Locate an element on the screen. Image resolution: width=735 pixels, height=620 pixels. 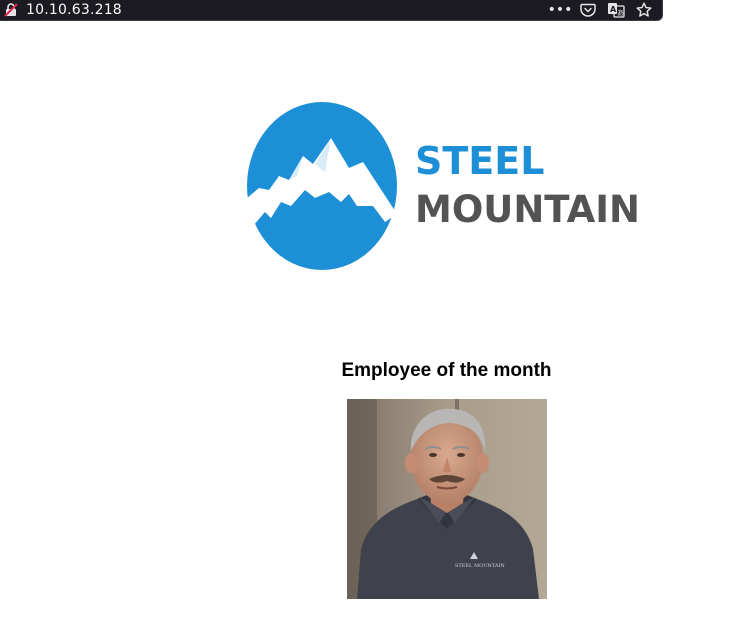
url-text: 10.10.63.218 is located at coordinates (74, 10).